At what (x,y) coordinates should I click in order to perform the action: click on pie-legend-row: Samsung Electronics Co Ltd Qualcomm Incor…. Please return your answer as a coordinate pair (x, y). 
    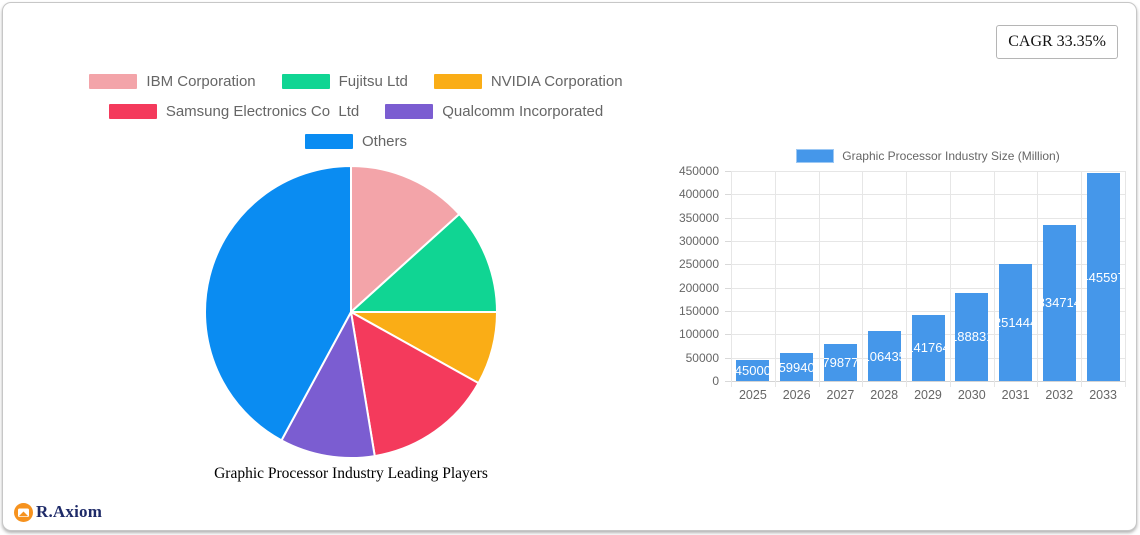
    Looking at the image, I should click on (355, 111).